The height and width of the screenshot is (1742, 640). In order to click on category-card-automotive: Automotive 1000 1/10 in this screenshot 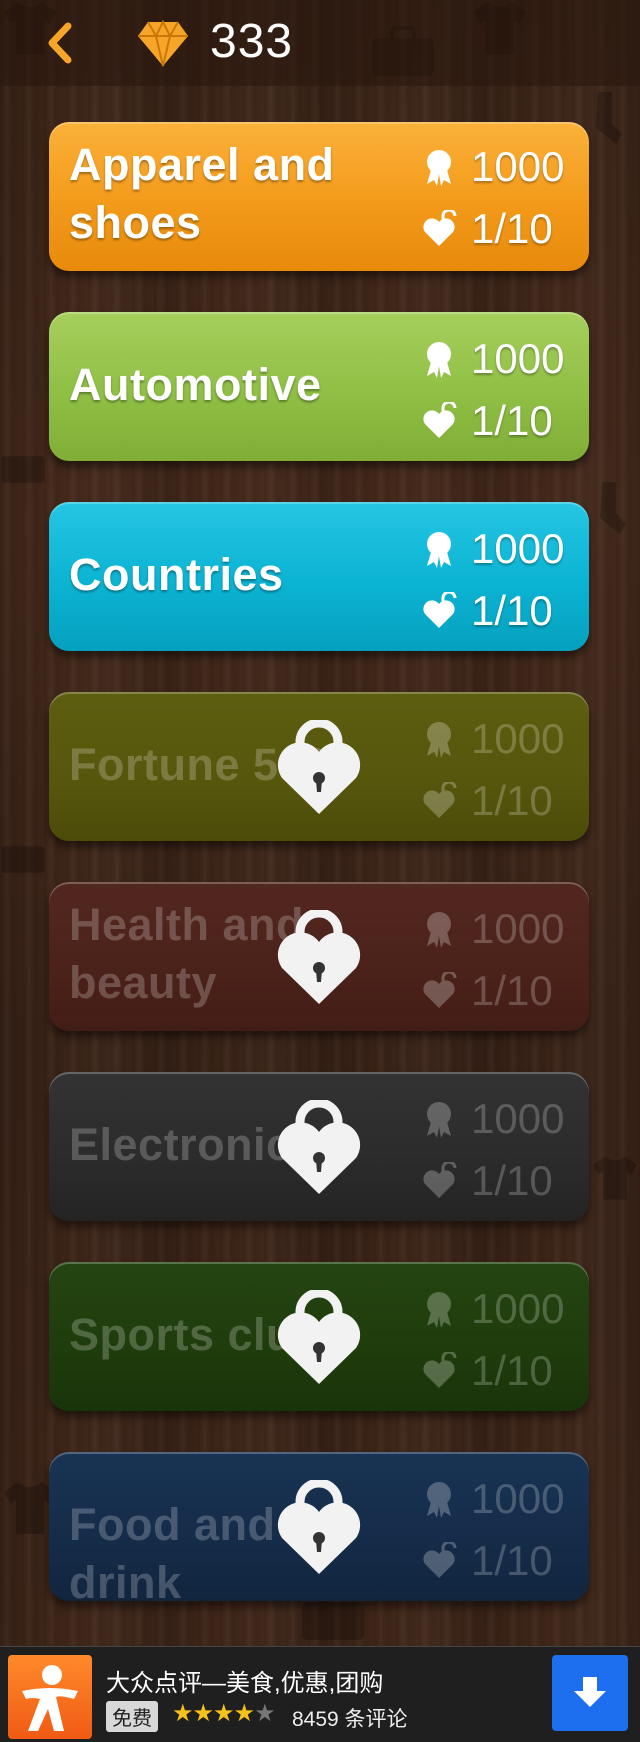, I will do `click(319, 386)`.